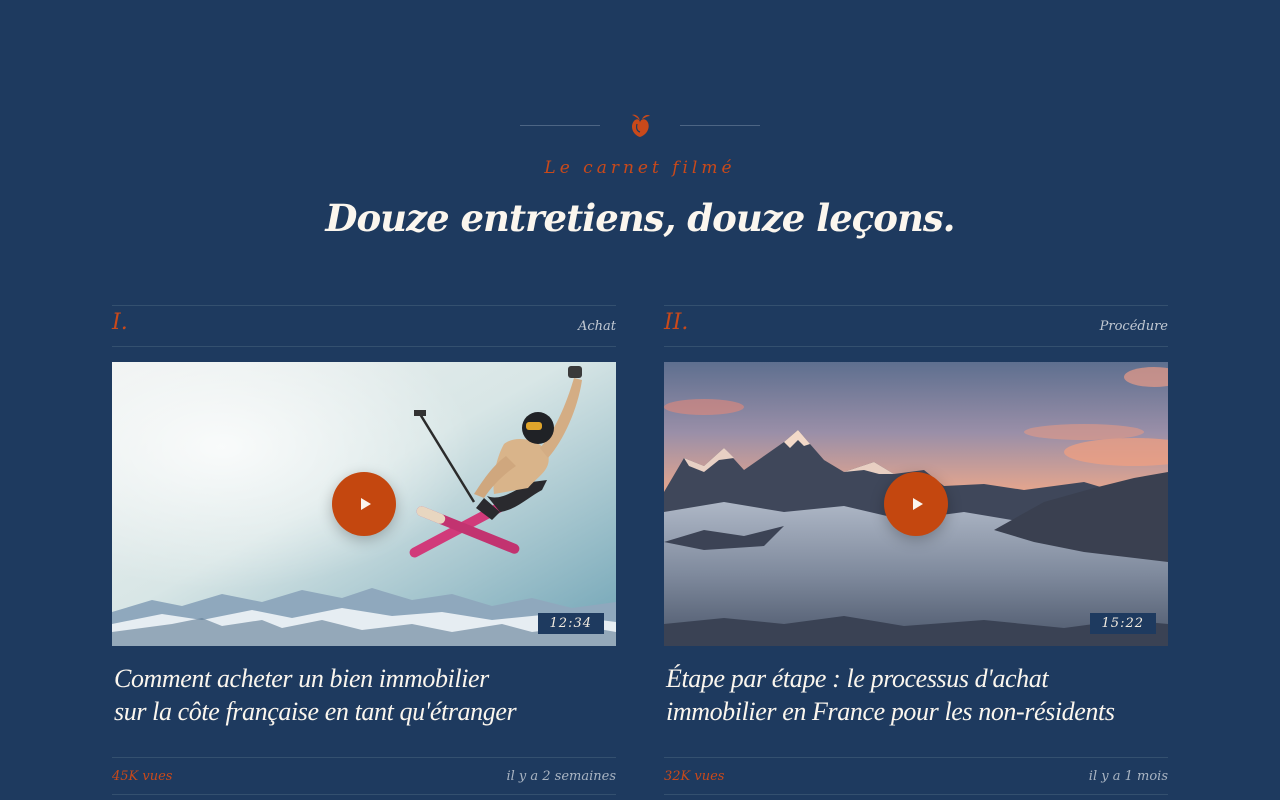 The image size is (1280, 800). I want to click on section-ornament, so click(640, 125).